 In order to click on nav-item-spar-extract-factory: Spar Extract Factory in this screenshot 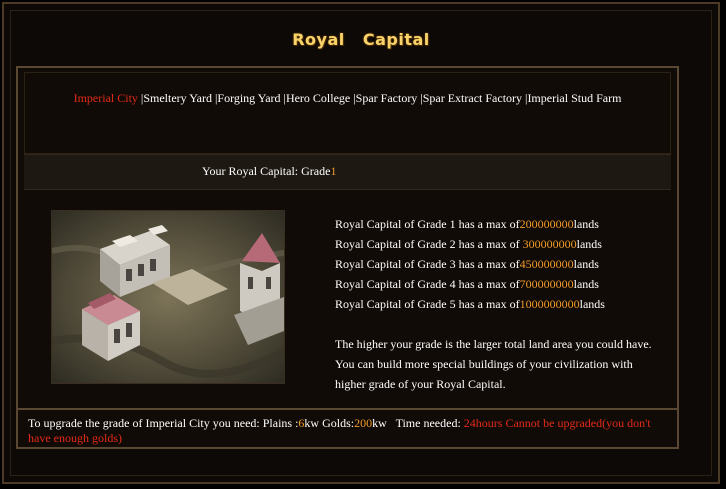, I will do `click(472, 98)`.